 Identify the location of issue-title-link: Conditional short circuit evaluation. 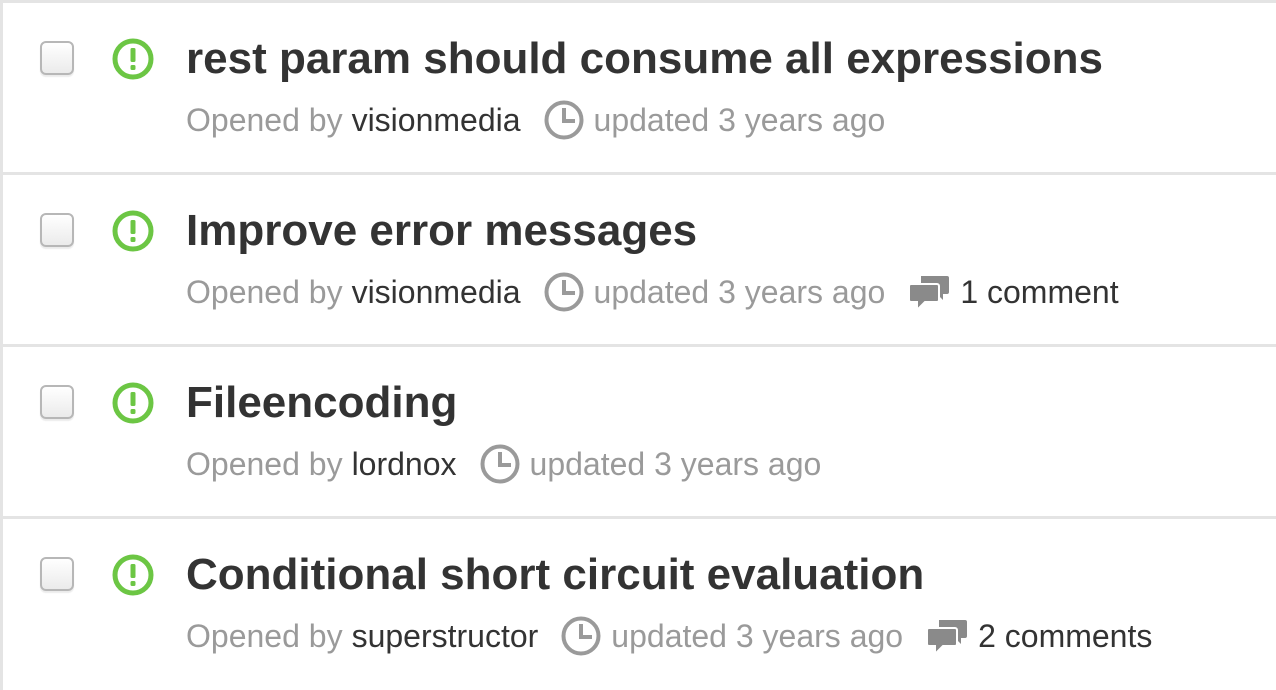
(555, 575).